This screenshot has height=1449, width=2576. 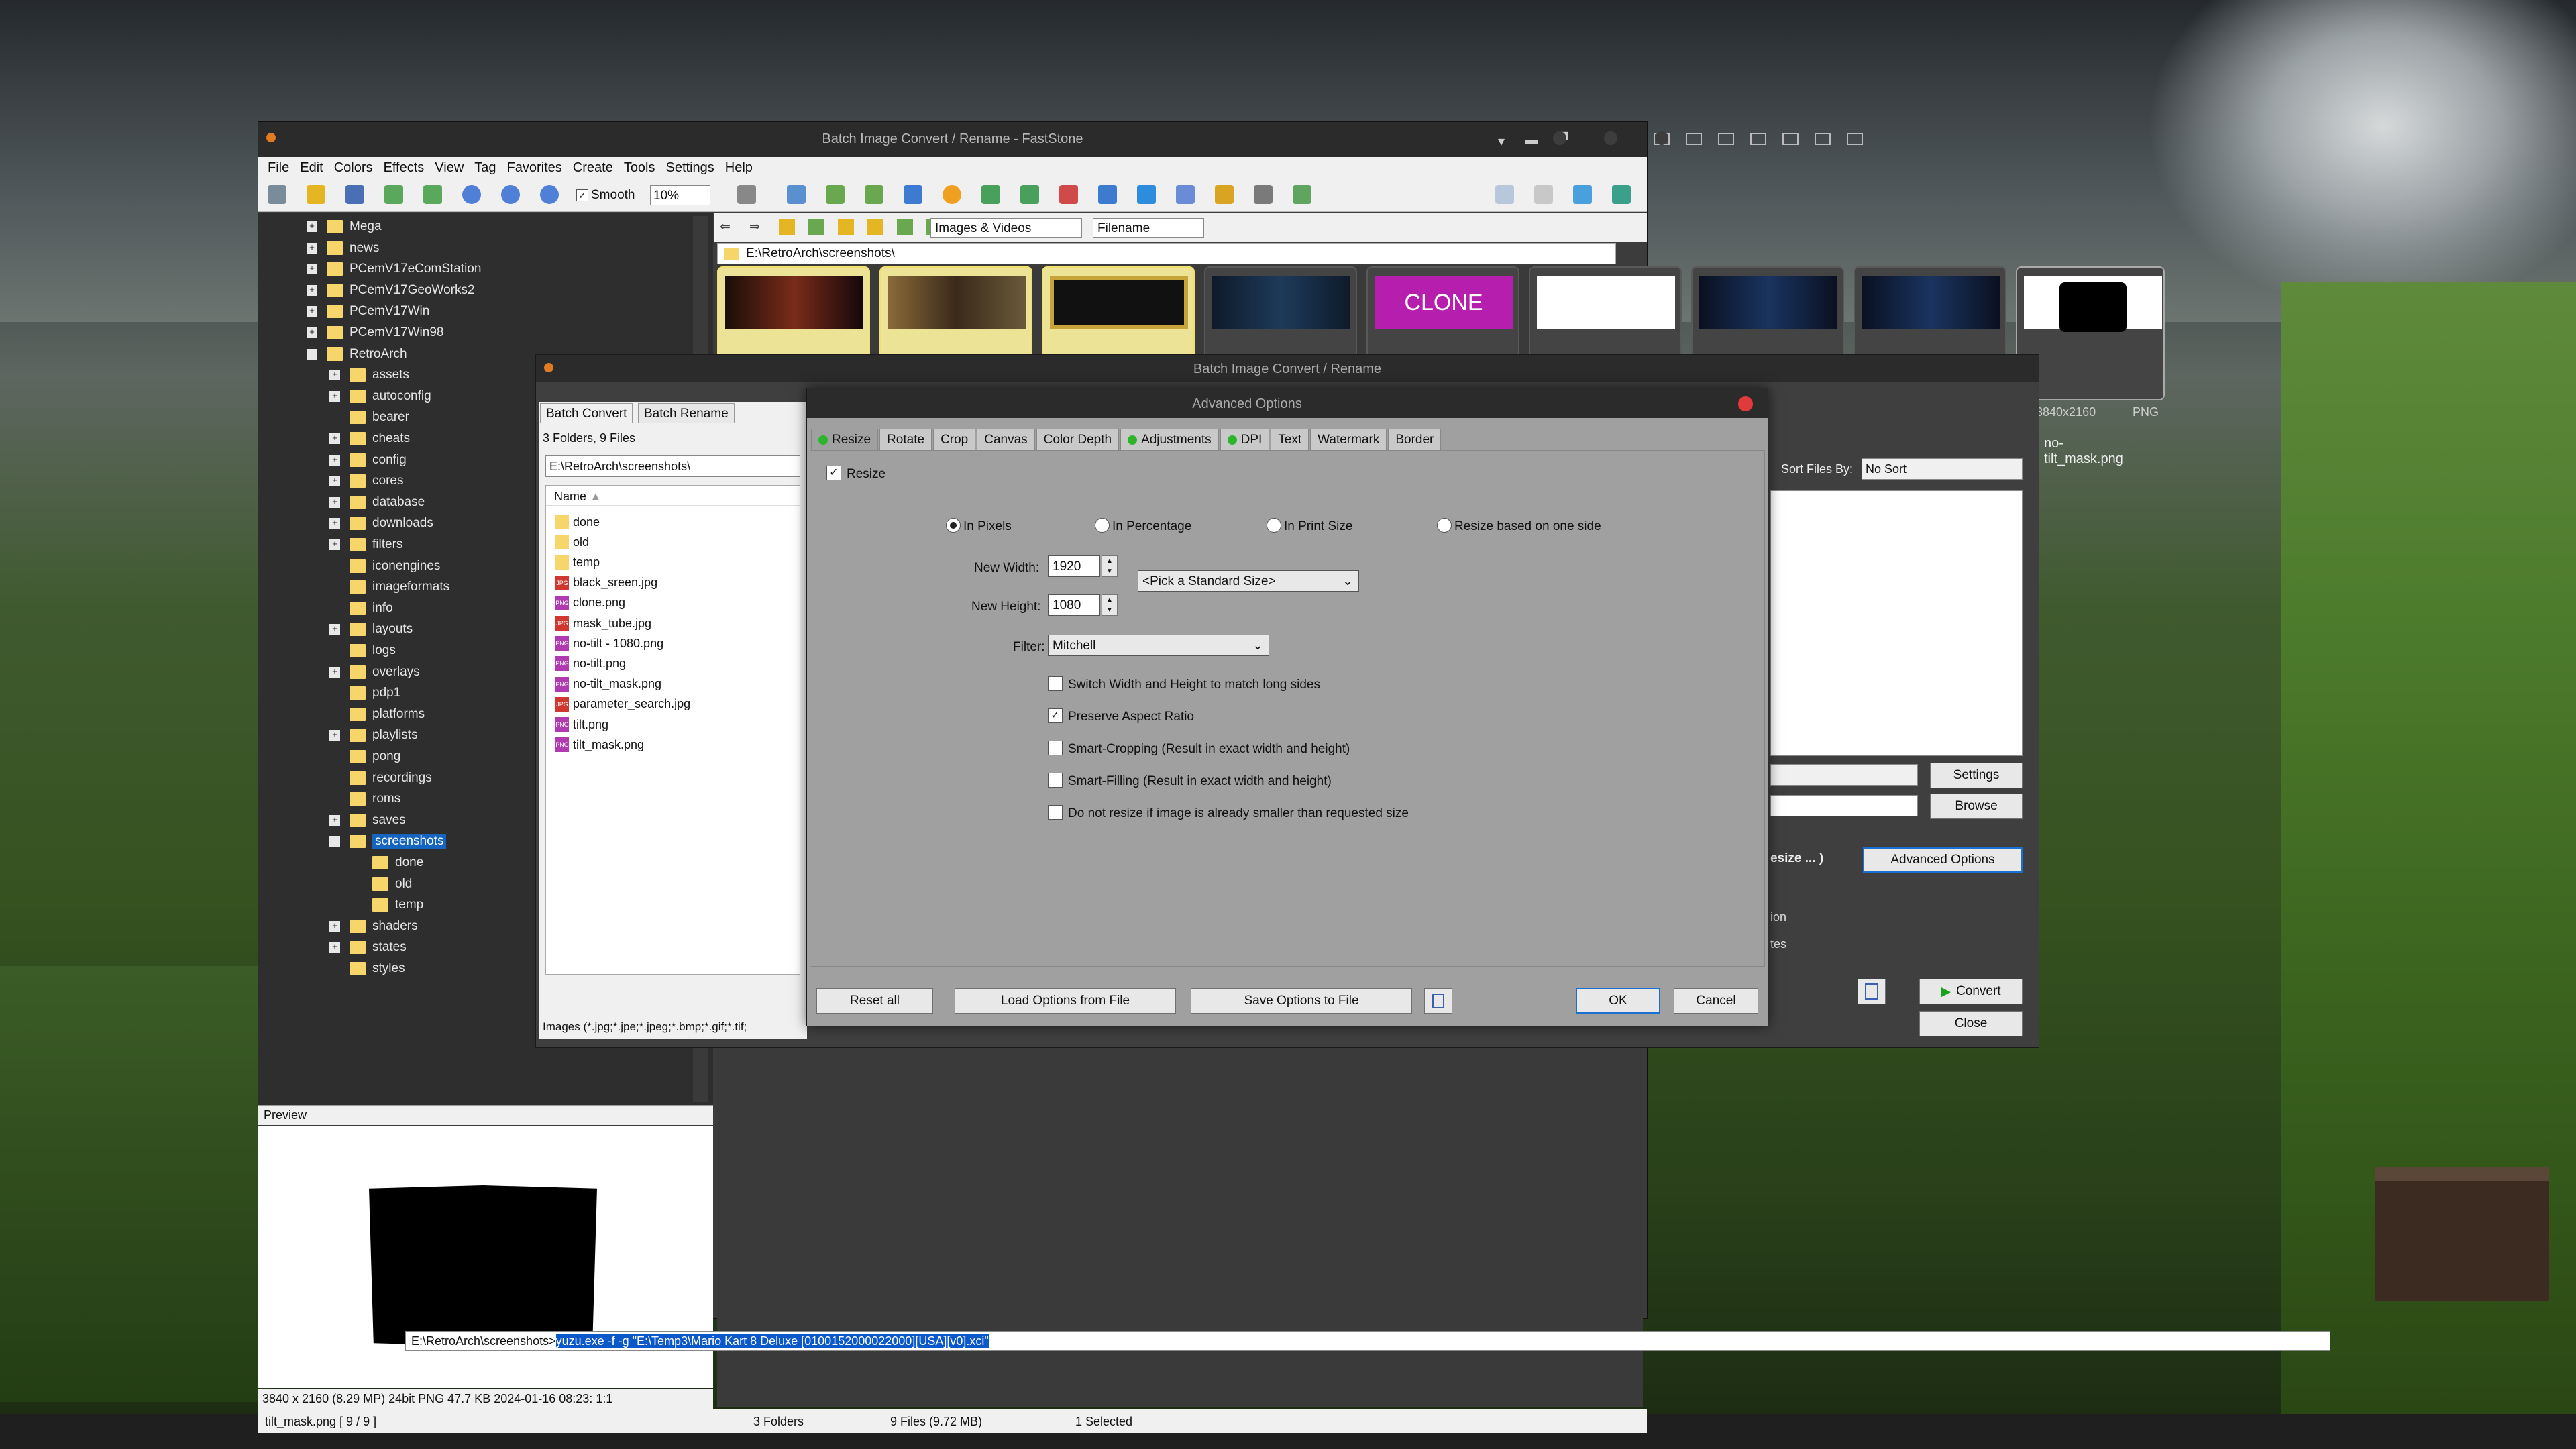 I want to click on tree-item: + cores, so click(x=366, y=481).